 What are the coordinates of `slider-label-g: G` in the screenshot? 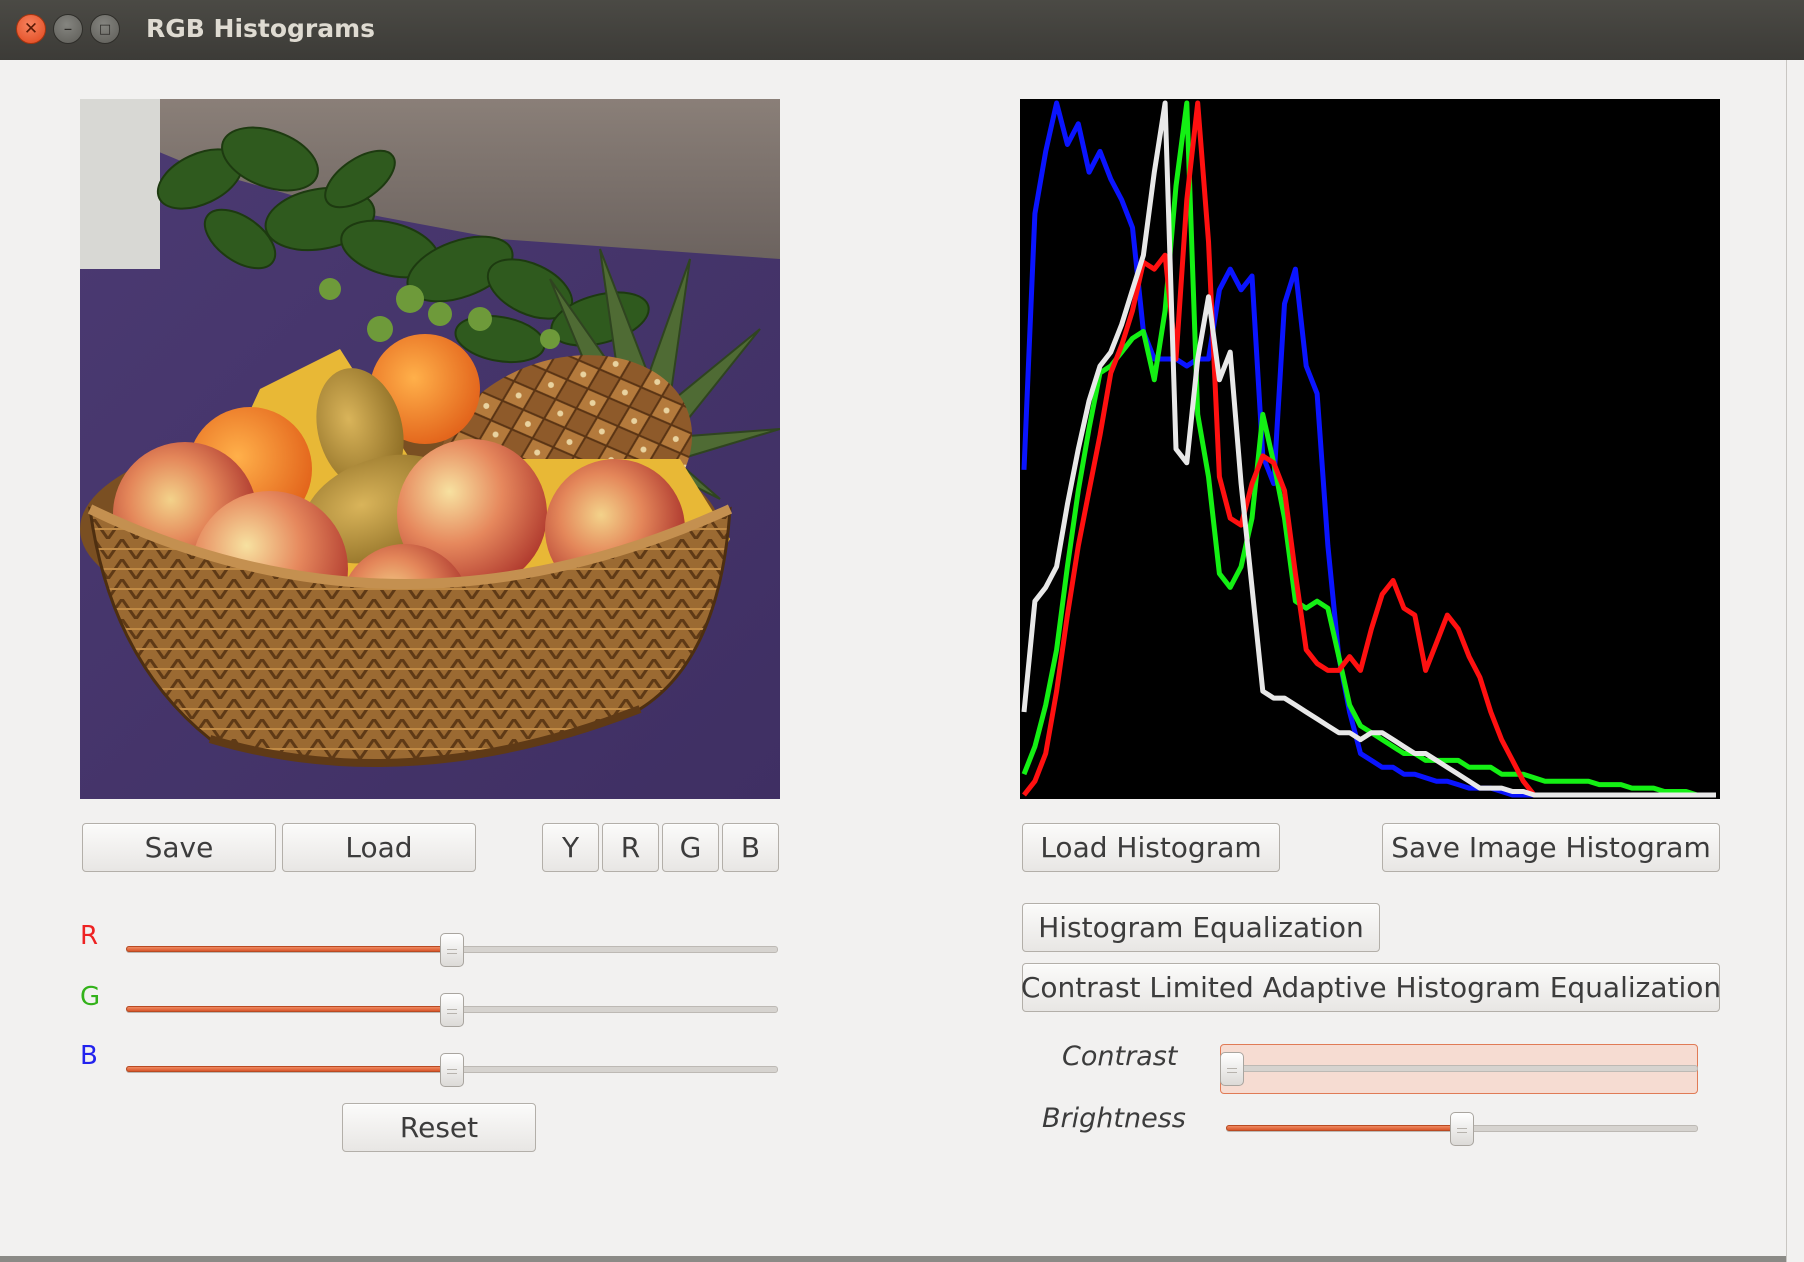 It's located at (90, 997).